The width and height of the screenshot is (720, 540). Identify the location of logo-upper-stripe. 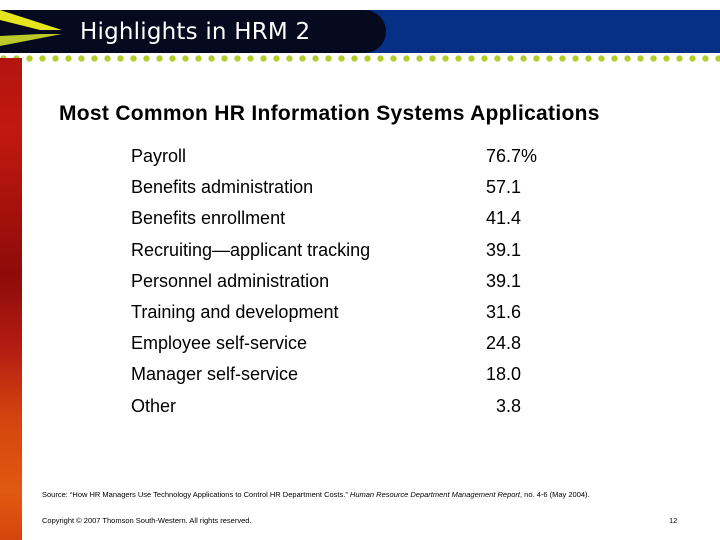
(31, 20).